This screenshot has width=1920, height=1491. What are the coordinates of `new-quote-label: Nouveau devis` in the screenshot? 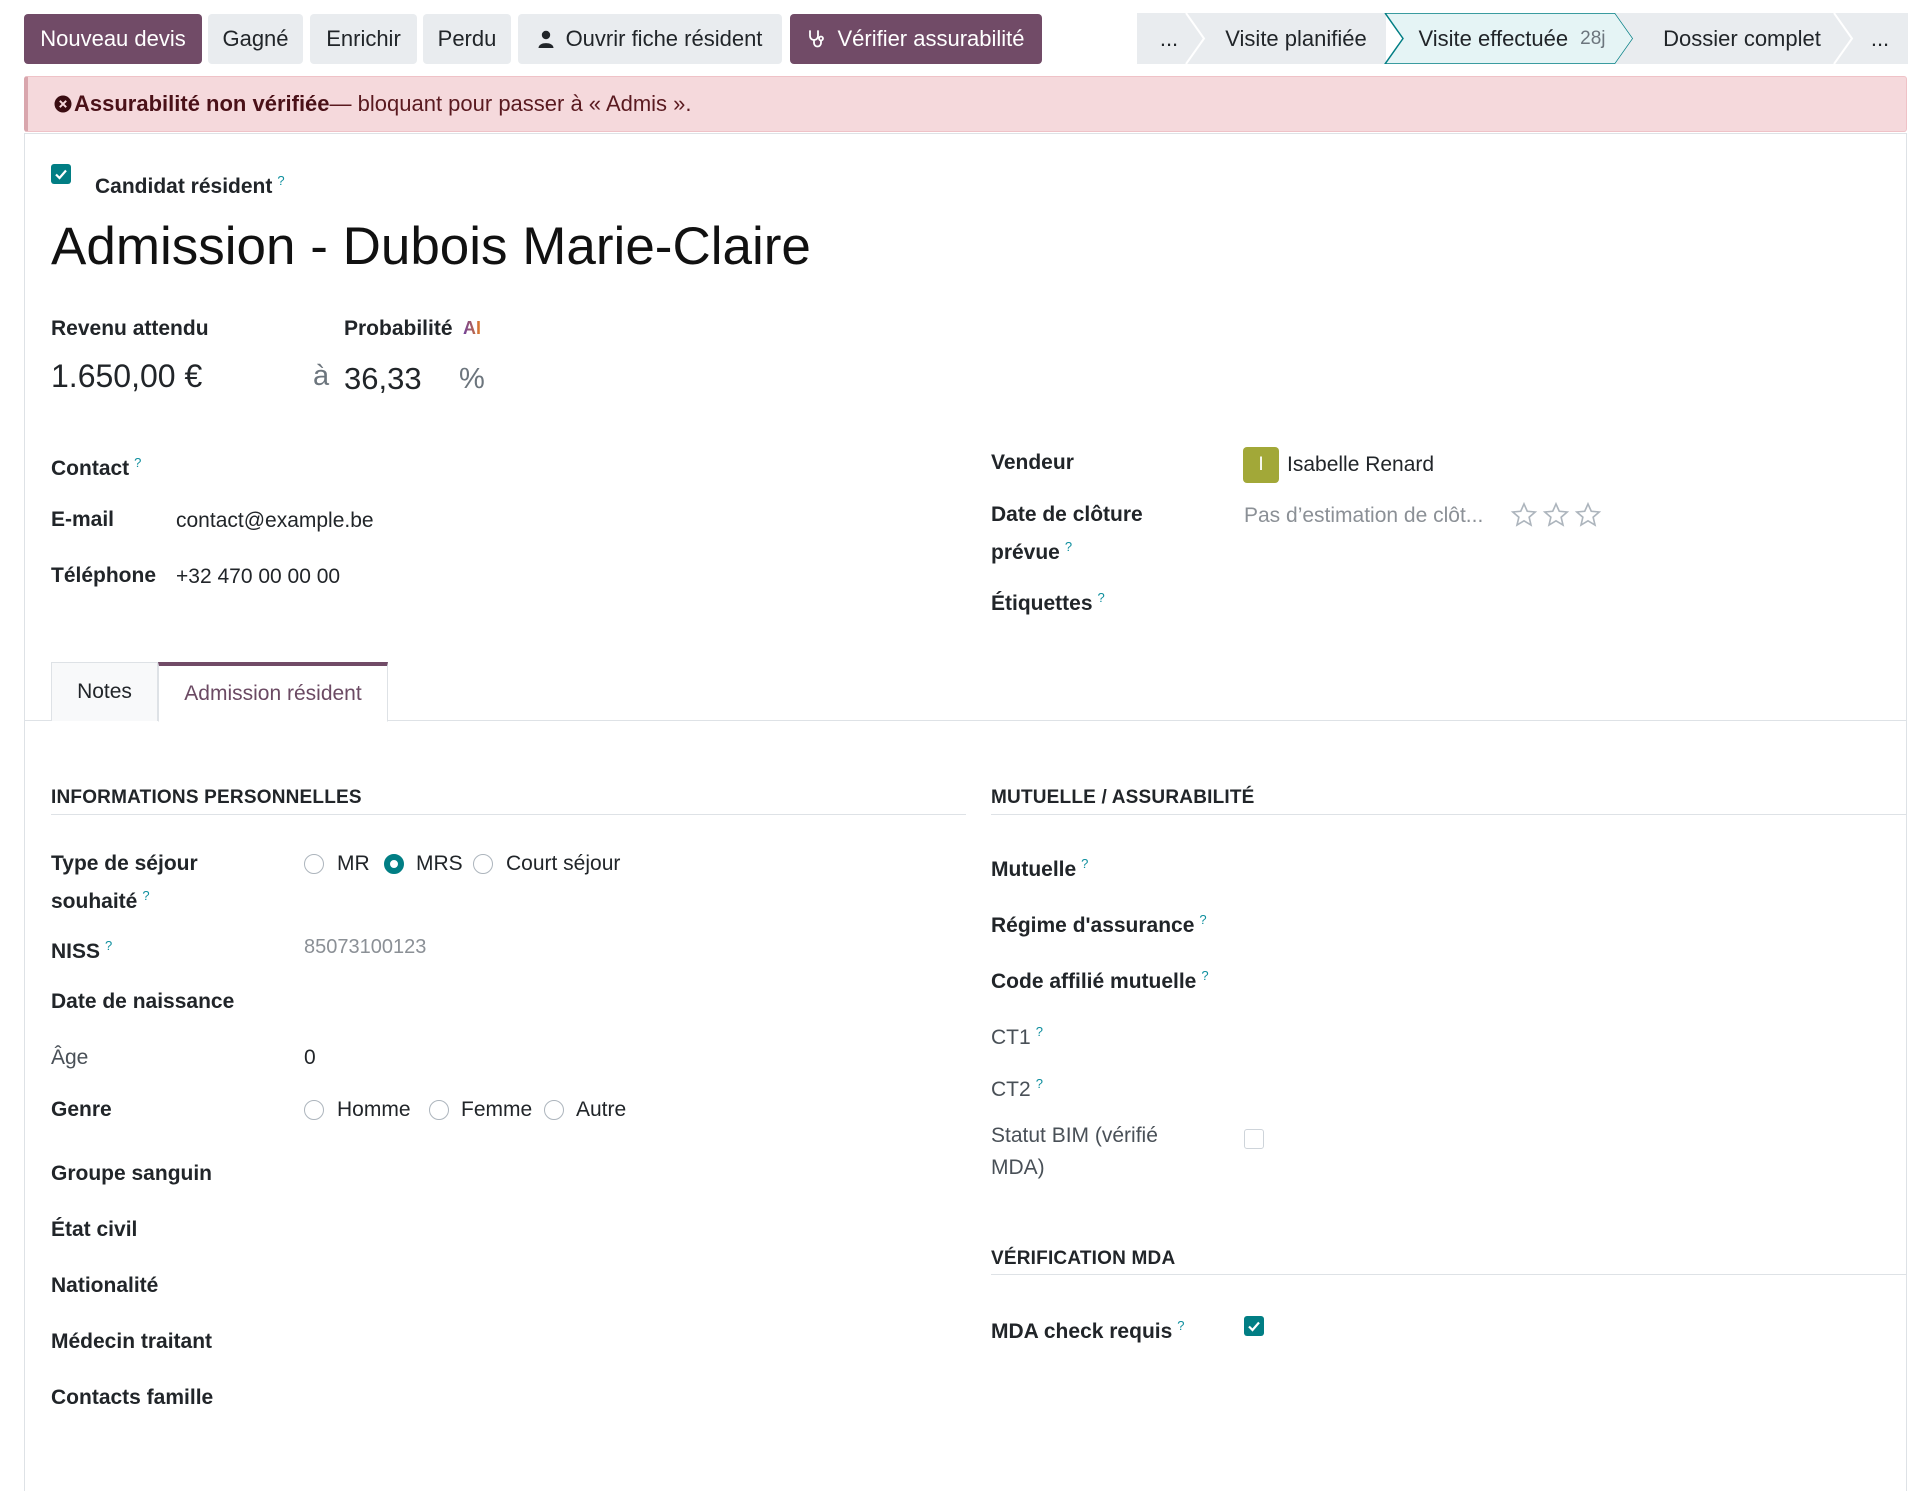 It's located at (113, 38).